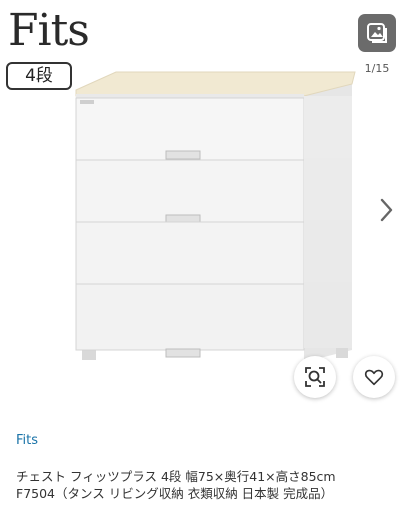  I want to click on chest-top-board, so click(215, 84).